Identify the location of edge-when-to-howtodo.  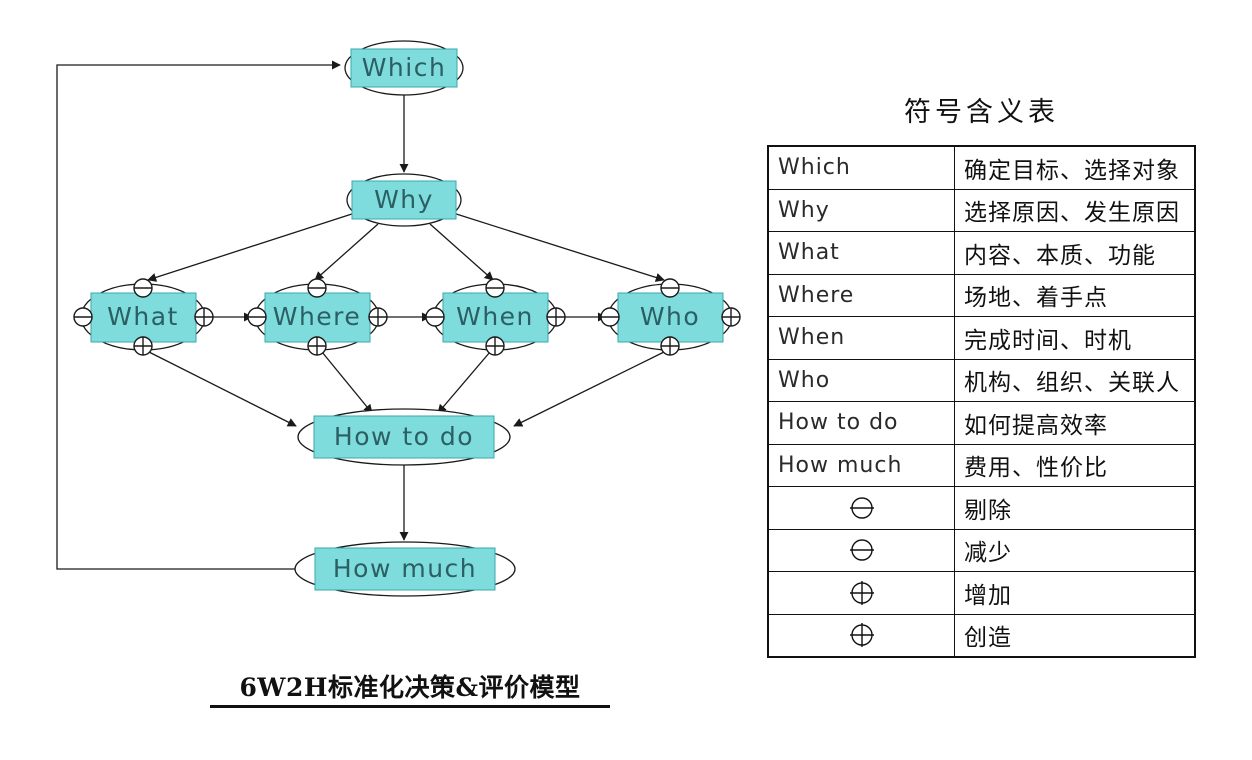
(464, 382).